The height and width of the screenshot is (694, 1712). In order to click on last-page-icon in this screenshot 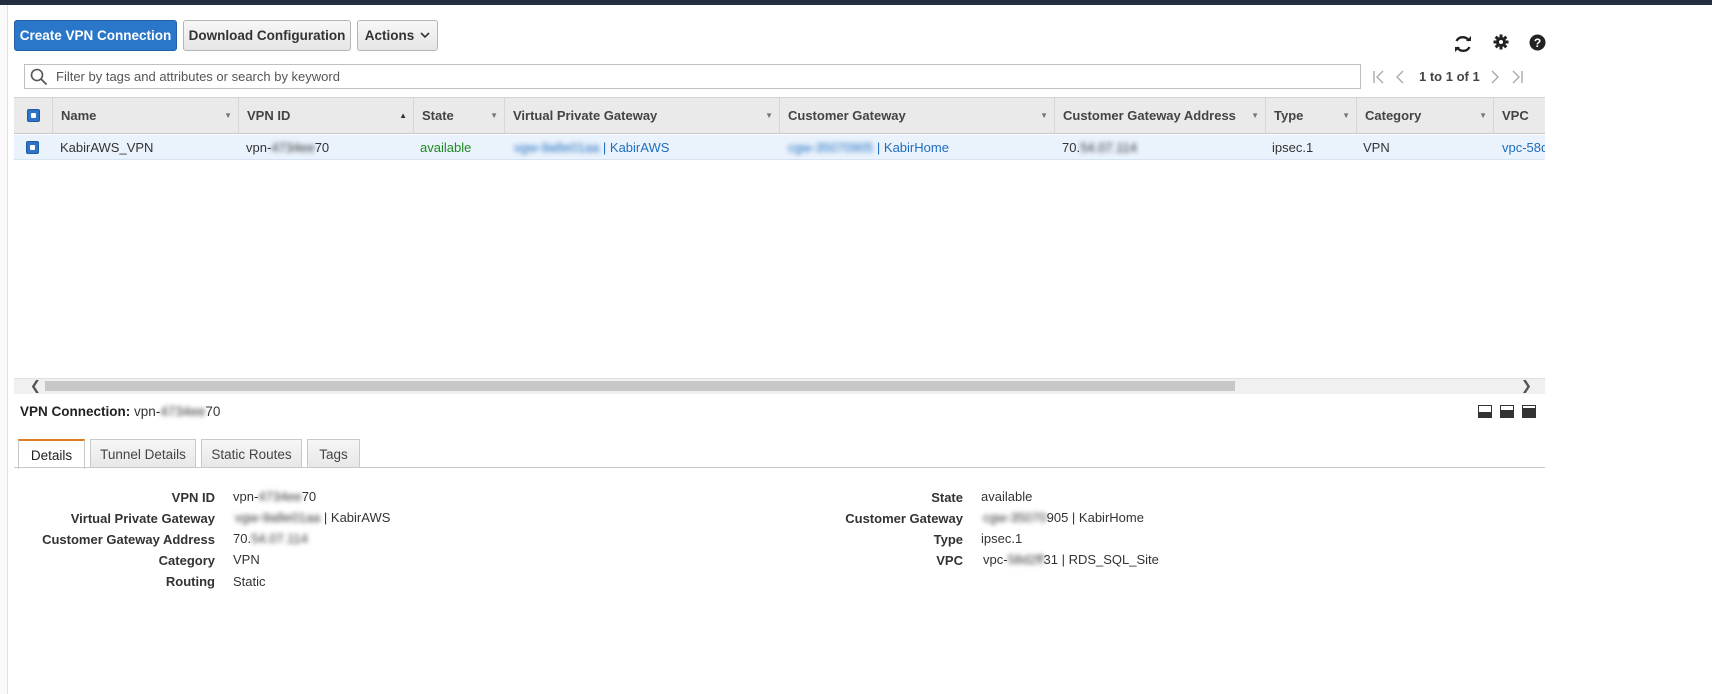, I will do `click(1517, 77)`.